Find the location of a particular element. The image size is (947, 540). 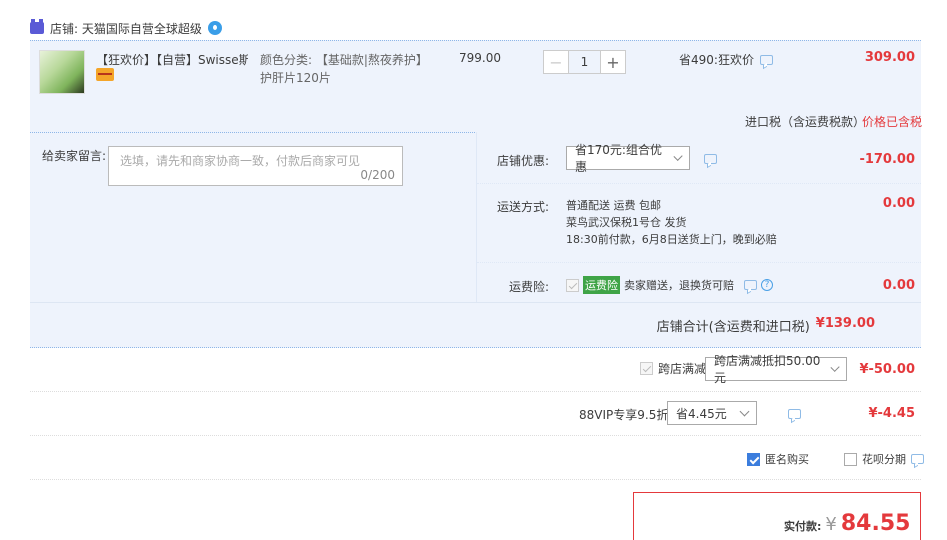

shop-discount-label: 店铺优惠: is located at coordinates (523, 161).